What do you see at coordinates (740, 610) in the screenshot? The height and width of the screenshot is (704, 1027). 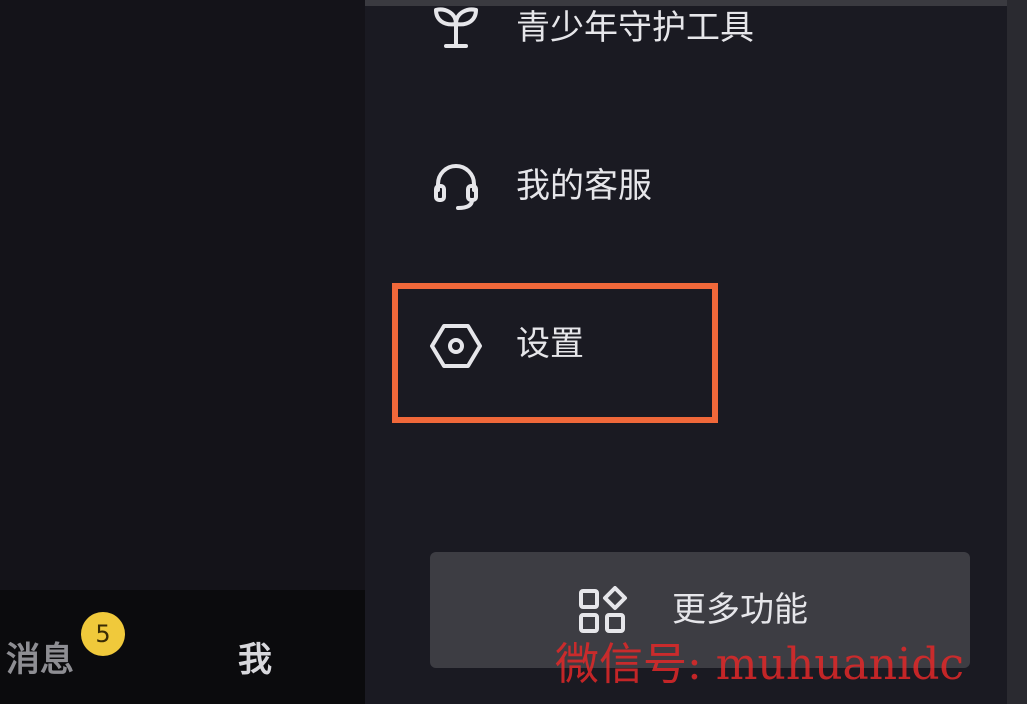 I see `more-features-label: 更多功能` at bounding box center [740, 610].